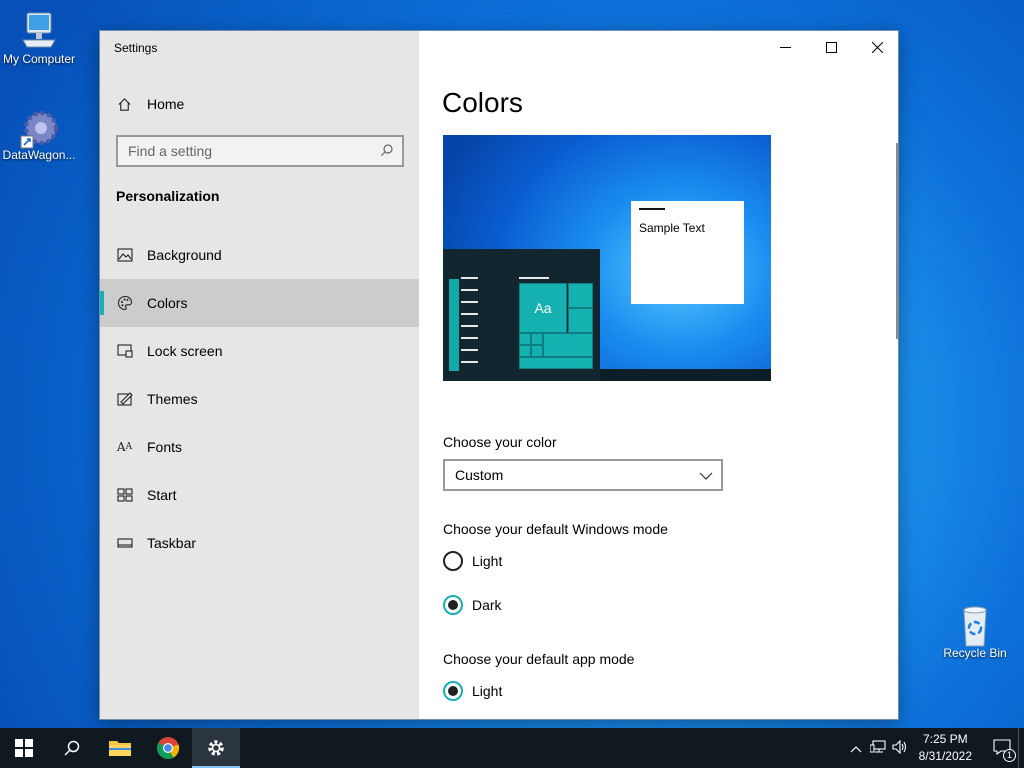 Image resolution: width=1024 pixels, height=768 pixels. Describe the element at coordinates (260, 151) in the screenshot. I see `search-input: Find a setting` at that location.